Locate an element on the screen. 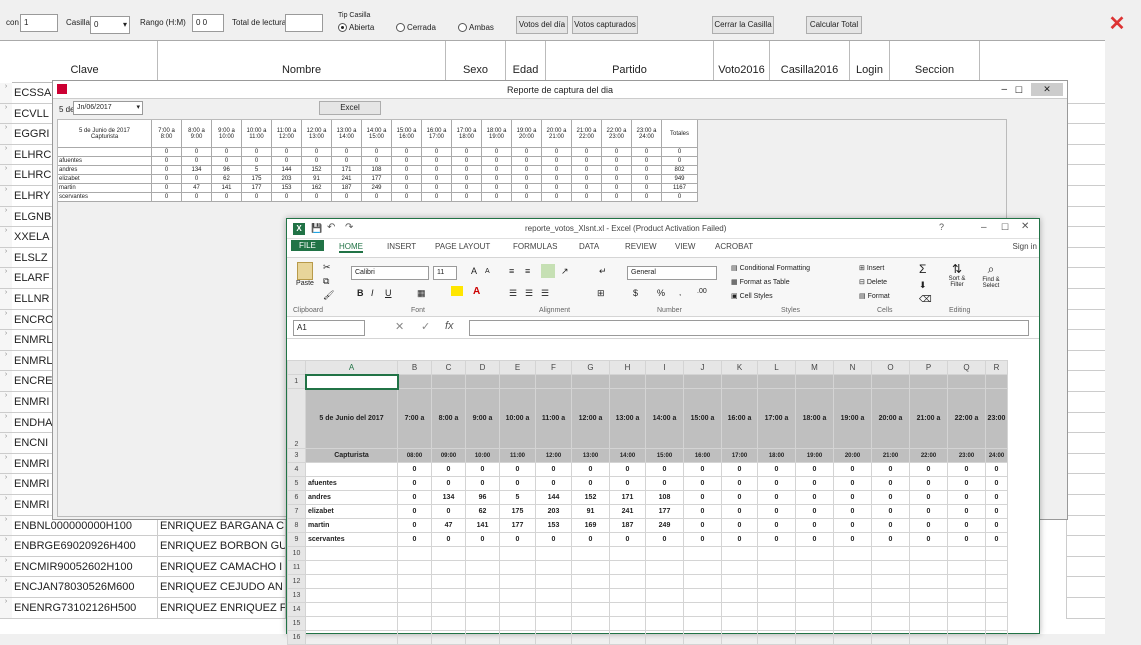 The height and width of the screenshot is (645, 1141). cerrar-casilla-button: Cerrar la Casilla is located at coordinates (743, 25).